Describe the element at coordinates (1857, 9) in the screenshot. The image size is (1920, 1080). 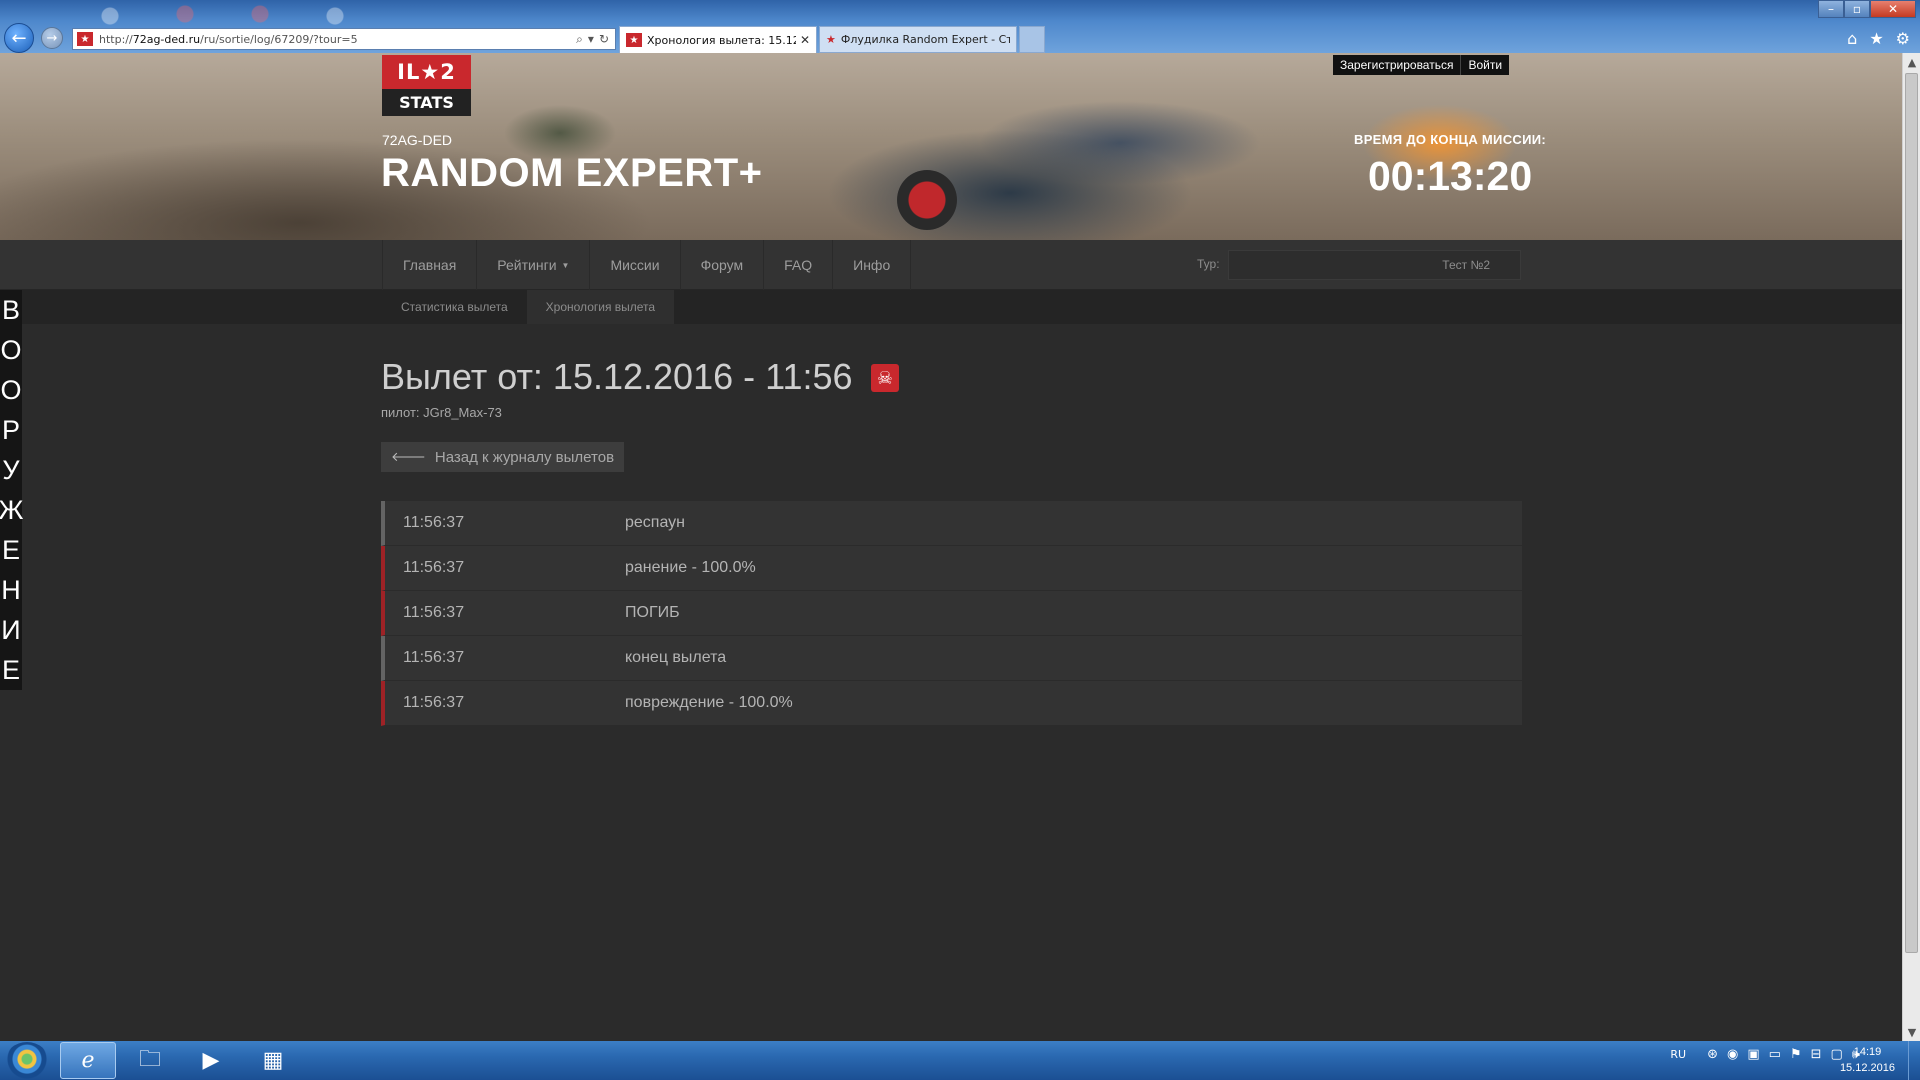
I see `maximize-button: ▫` at that location.